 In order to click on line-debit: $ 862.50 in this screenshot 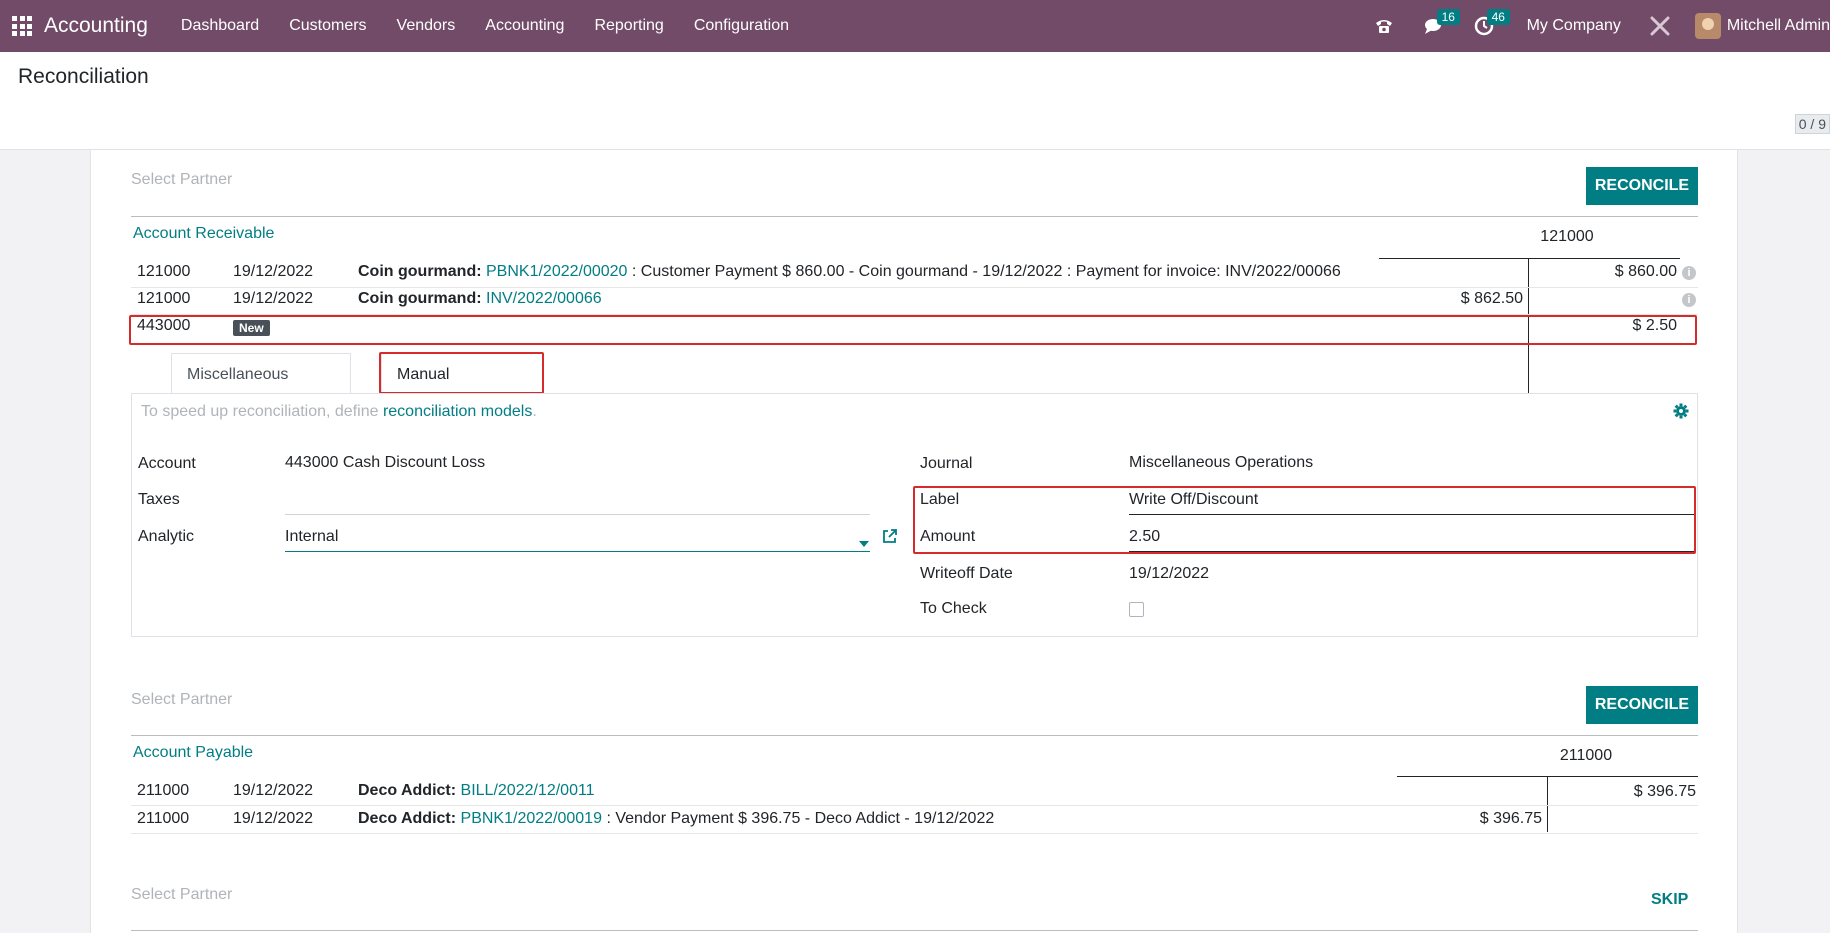, I will do `click(1491, 298)`.